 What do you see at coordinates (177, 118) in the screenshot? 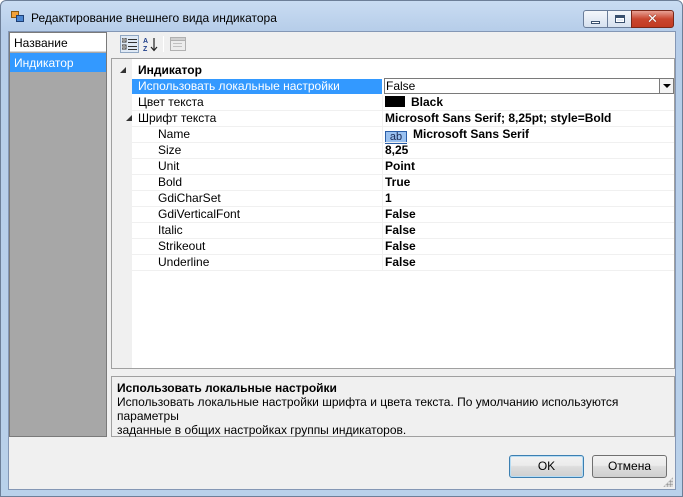
I see `property-name: Шрифт текста` at bounding box center [177, 118].